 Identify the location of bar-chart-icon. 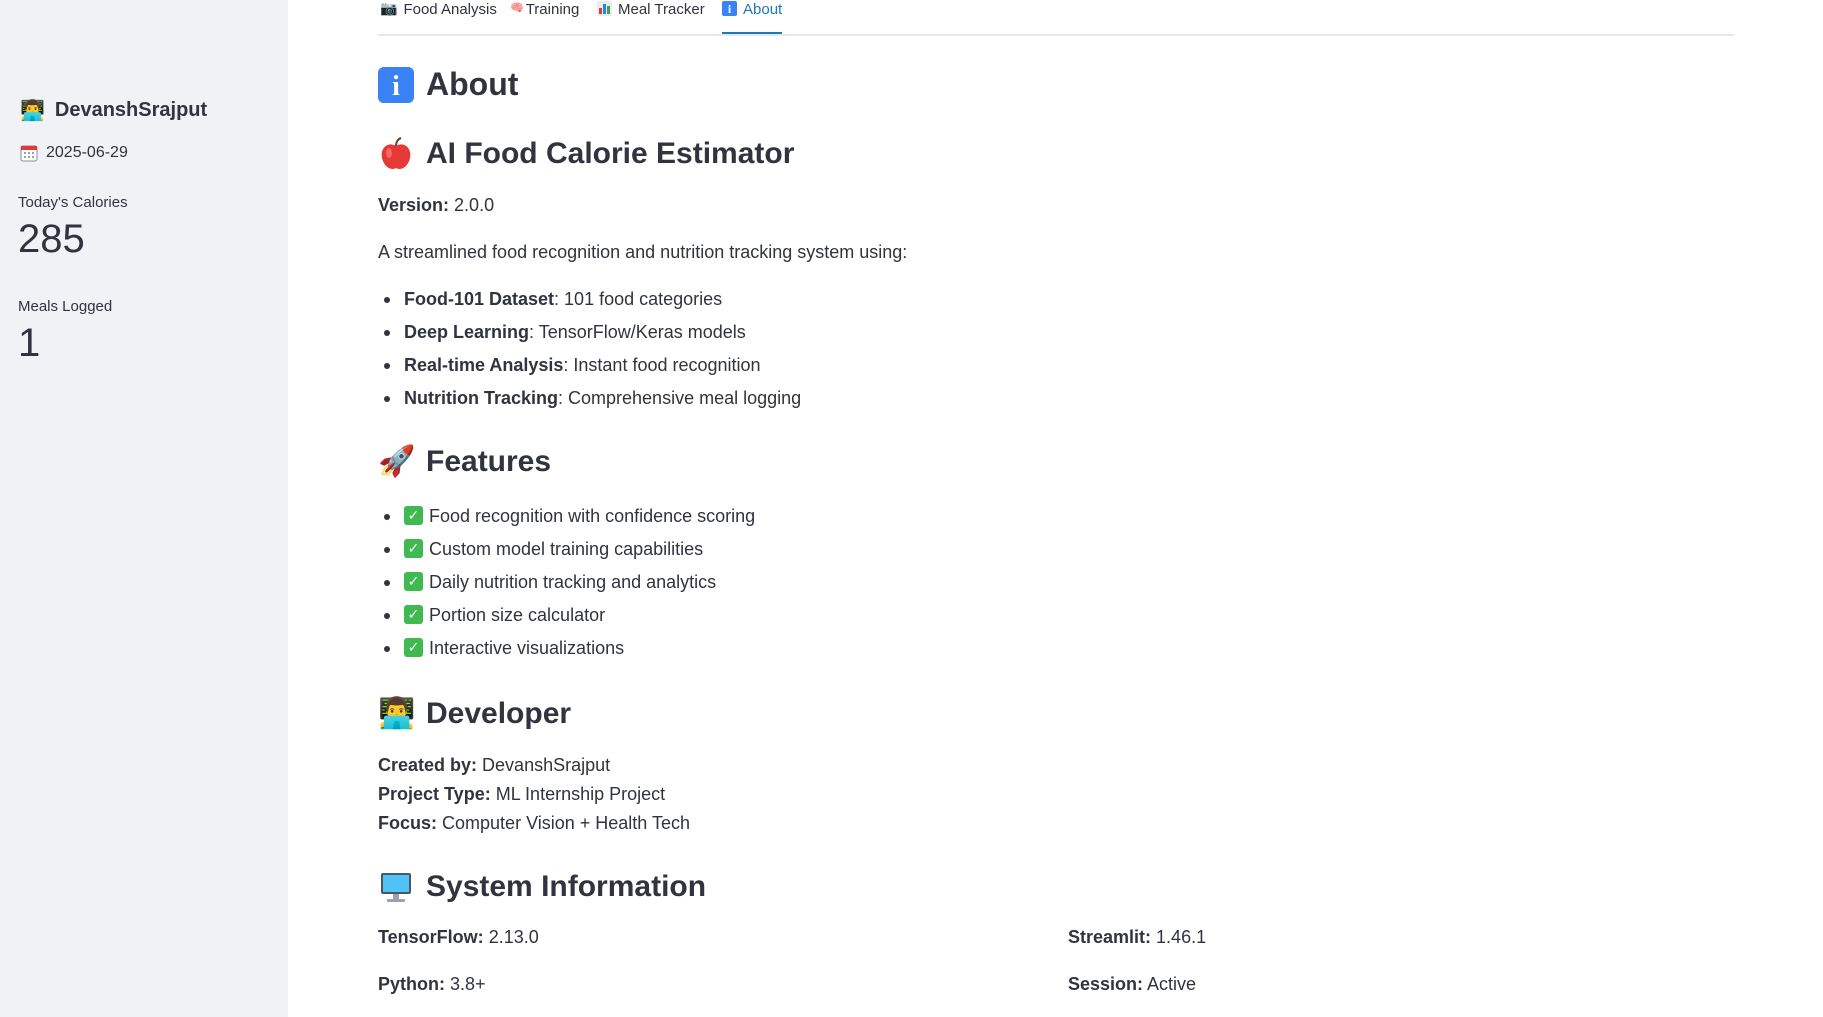
(604, 8).